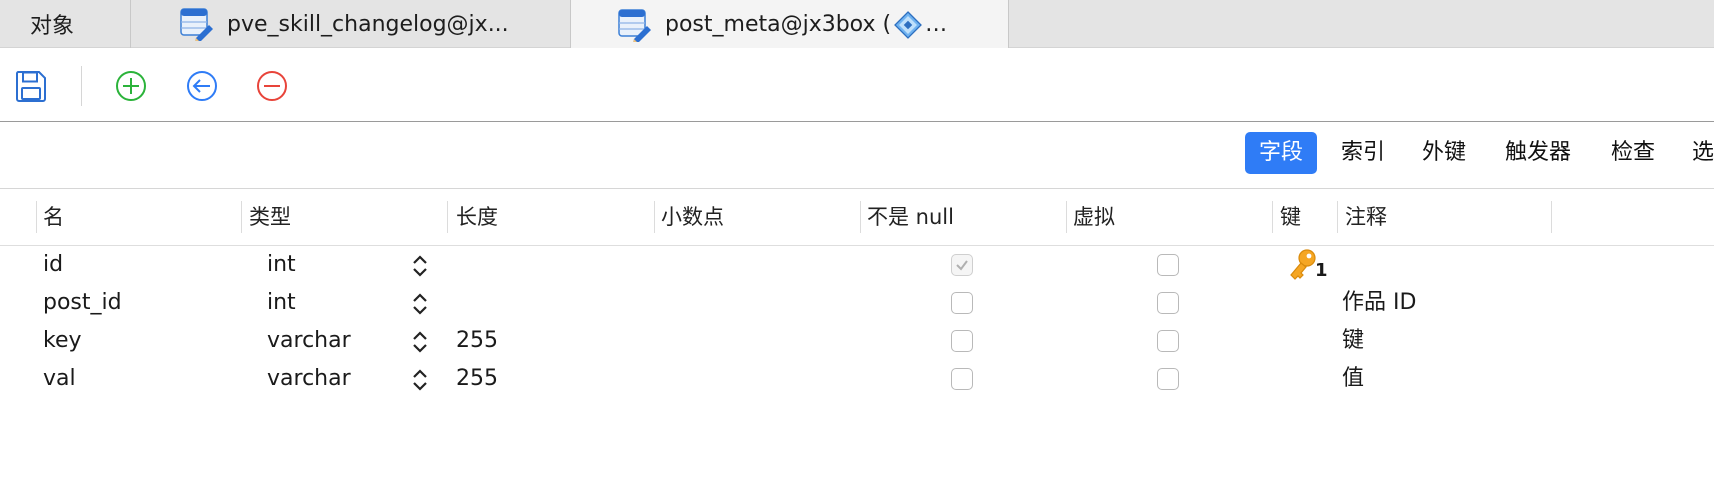 The width and height of the screenshot is (1714, 486). What do you see at coordinates (857, 341) in the screenshot?
I see `table-row: key varchar 255 键` at bounding box center [857, 341].